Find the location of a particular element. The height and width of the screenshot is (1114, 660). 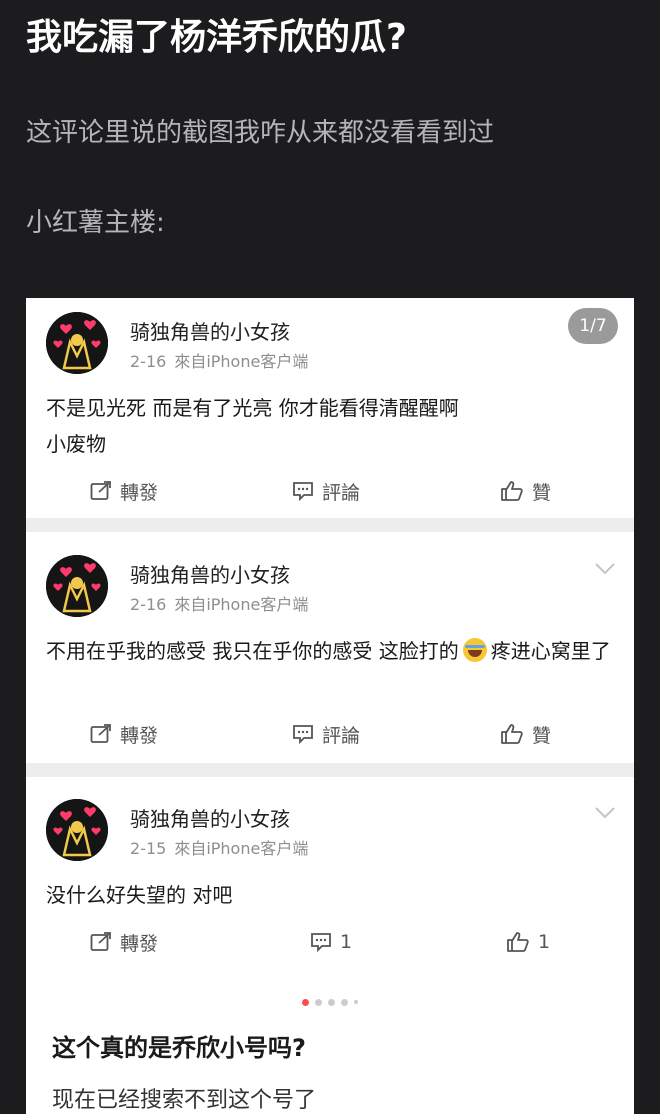

carousel-indicator is located at coordinates (330, 1002).